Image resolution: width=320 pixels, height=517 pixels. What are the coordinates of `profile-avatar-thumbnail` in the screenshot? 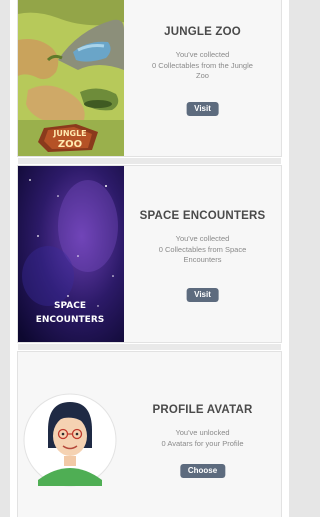 It's located at (71, 434).